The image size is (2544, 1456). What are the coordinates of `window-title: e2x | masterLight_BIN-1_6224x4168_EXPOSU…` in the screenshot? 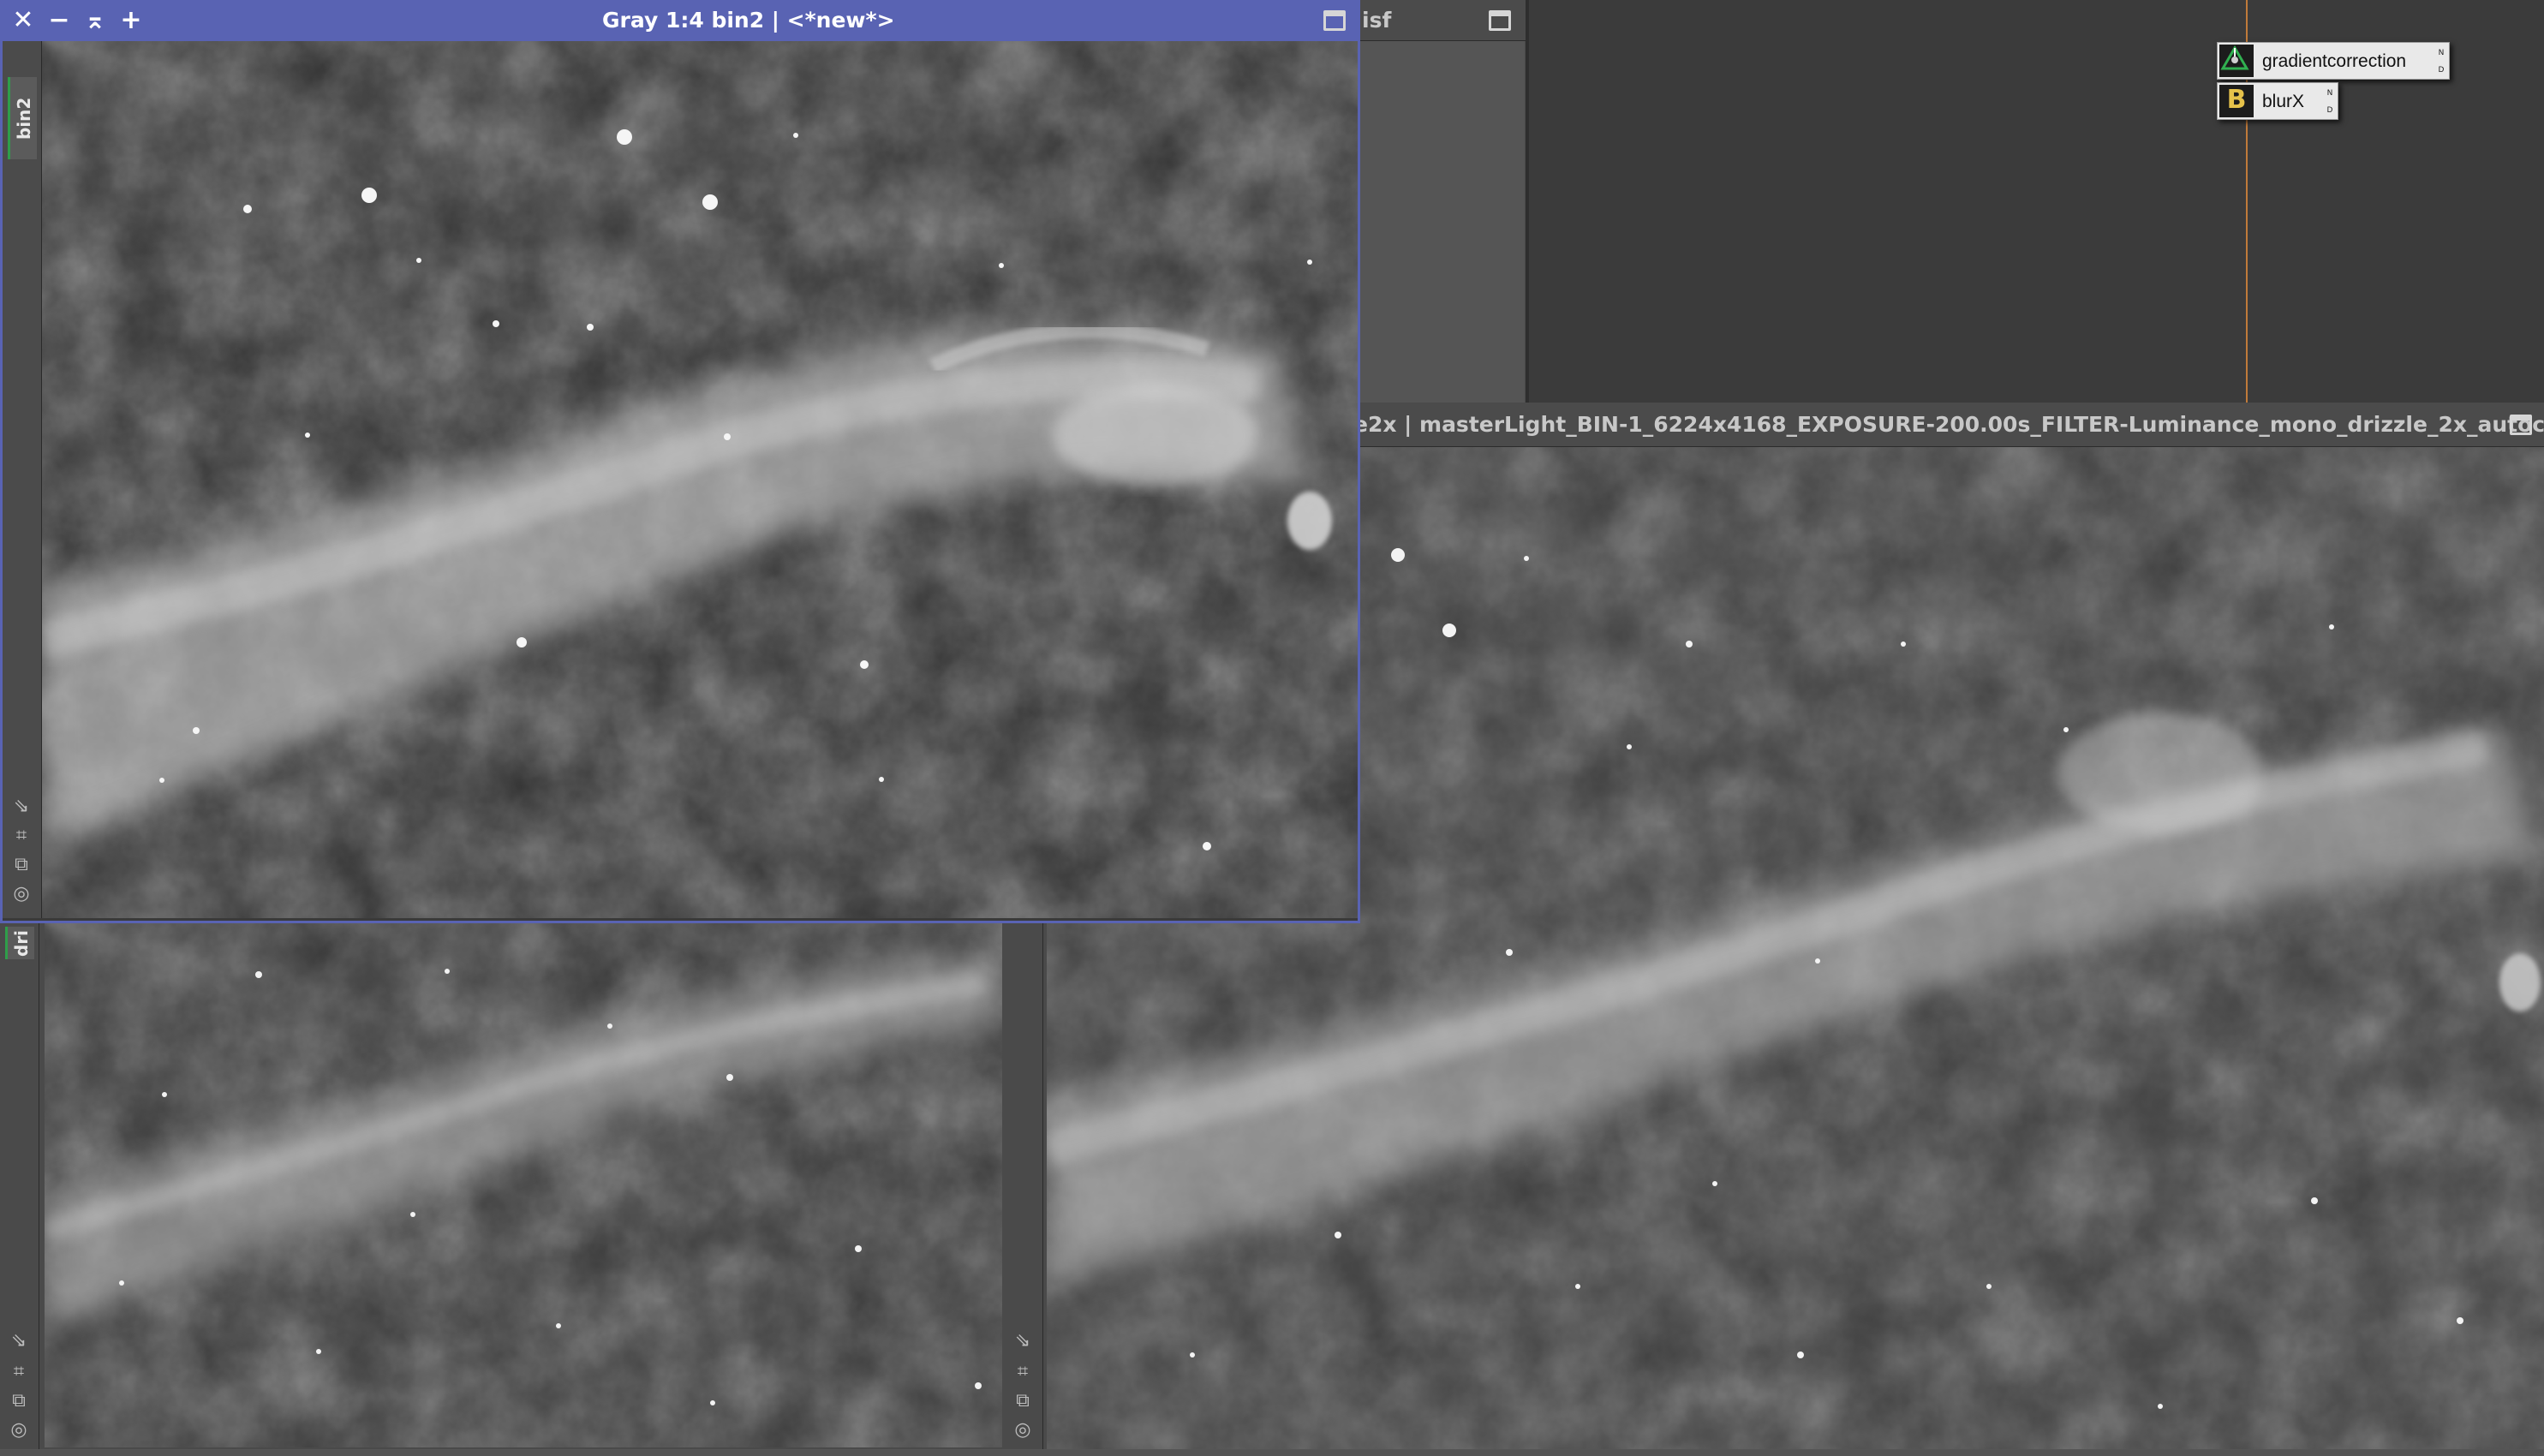 It's located at (1948, 424).